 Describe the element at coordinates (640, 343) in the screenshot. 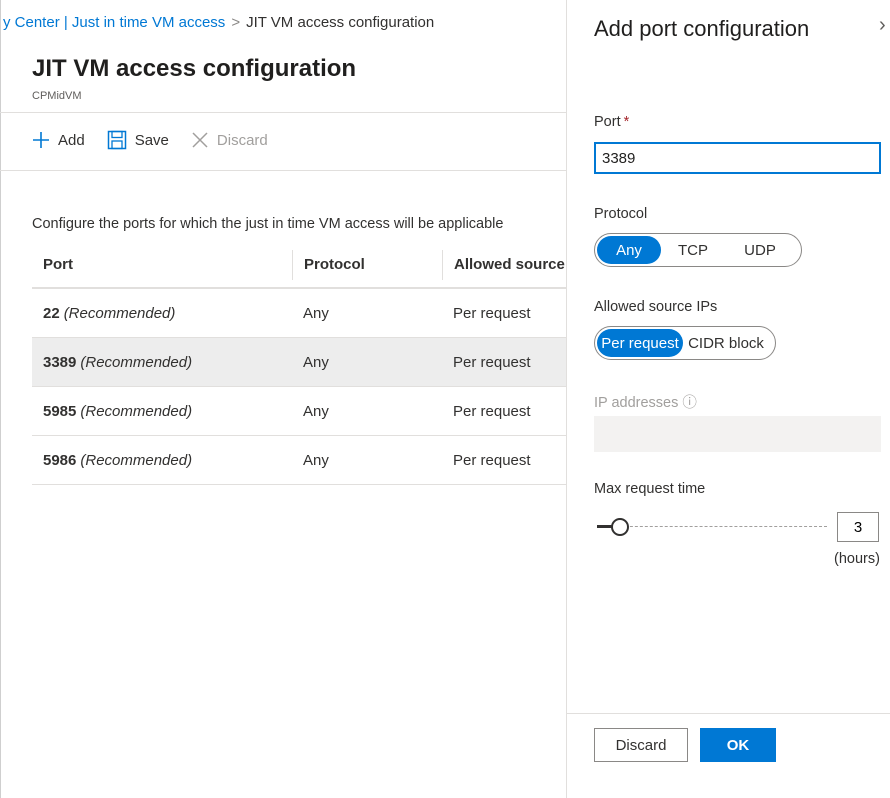

I see `allowed-ips-option-per-request: Per request` at that location.